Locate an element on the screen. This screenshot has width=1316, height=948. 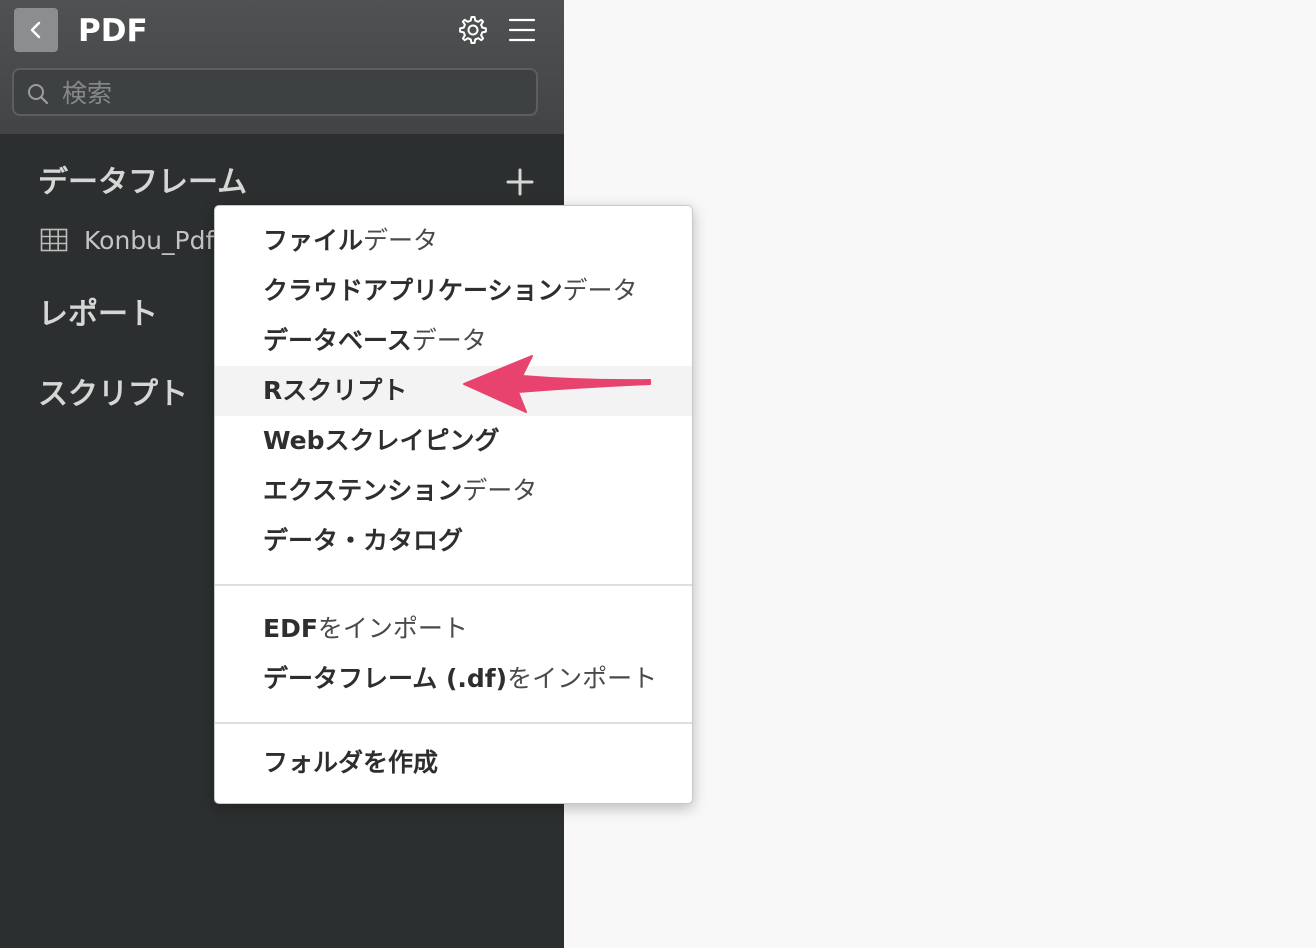
menu-item-import-dataframe: データフレーム (.df)をインポート is located at coordinates (453, 679).